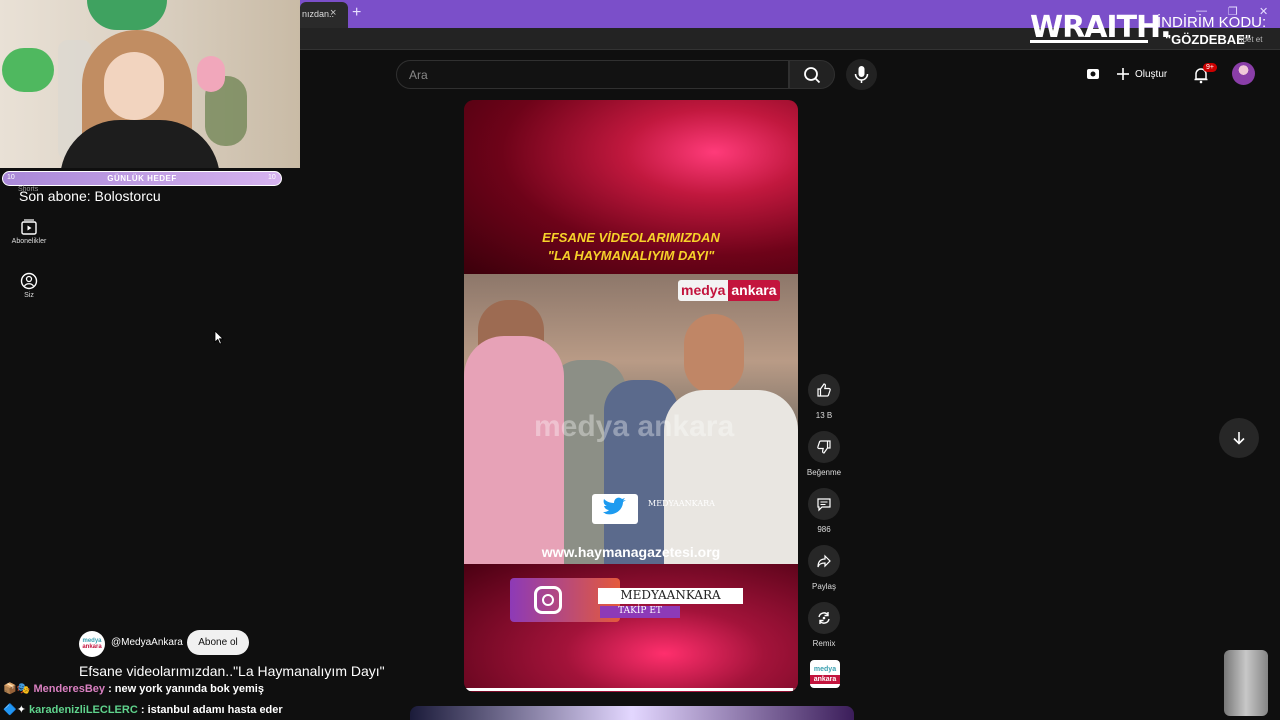 The height and width of the screenshot is (720, 1280). I want to click on chat-username: MenderesBey, so click(69, 689).